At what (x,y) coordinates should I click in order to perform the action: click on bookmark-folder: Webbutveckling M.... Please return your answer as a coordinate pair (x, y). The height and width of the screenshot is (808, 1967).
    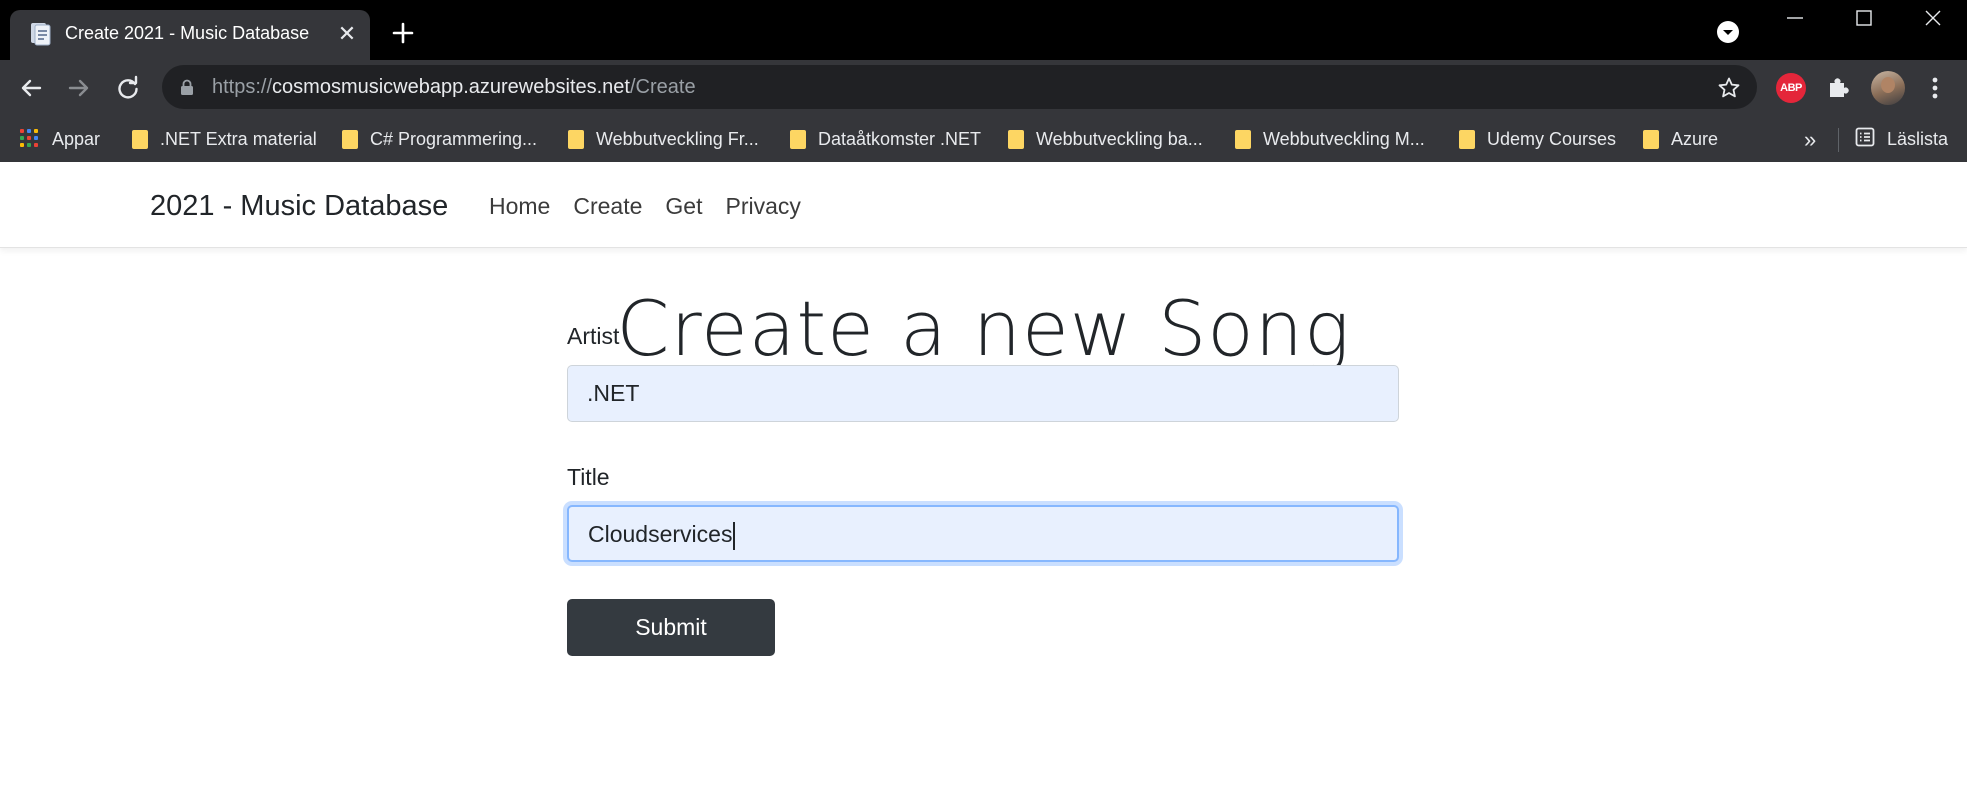
    Looking at the image, I should click on (1330, 139).